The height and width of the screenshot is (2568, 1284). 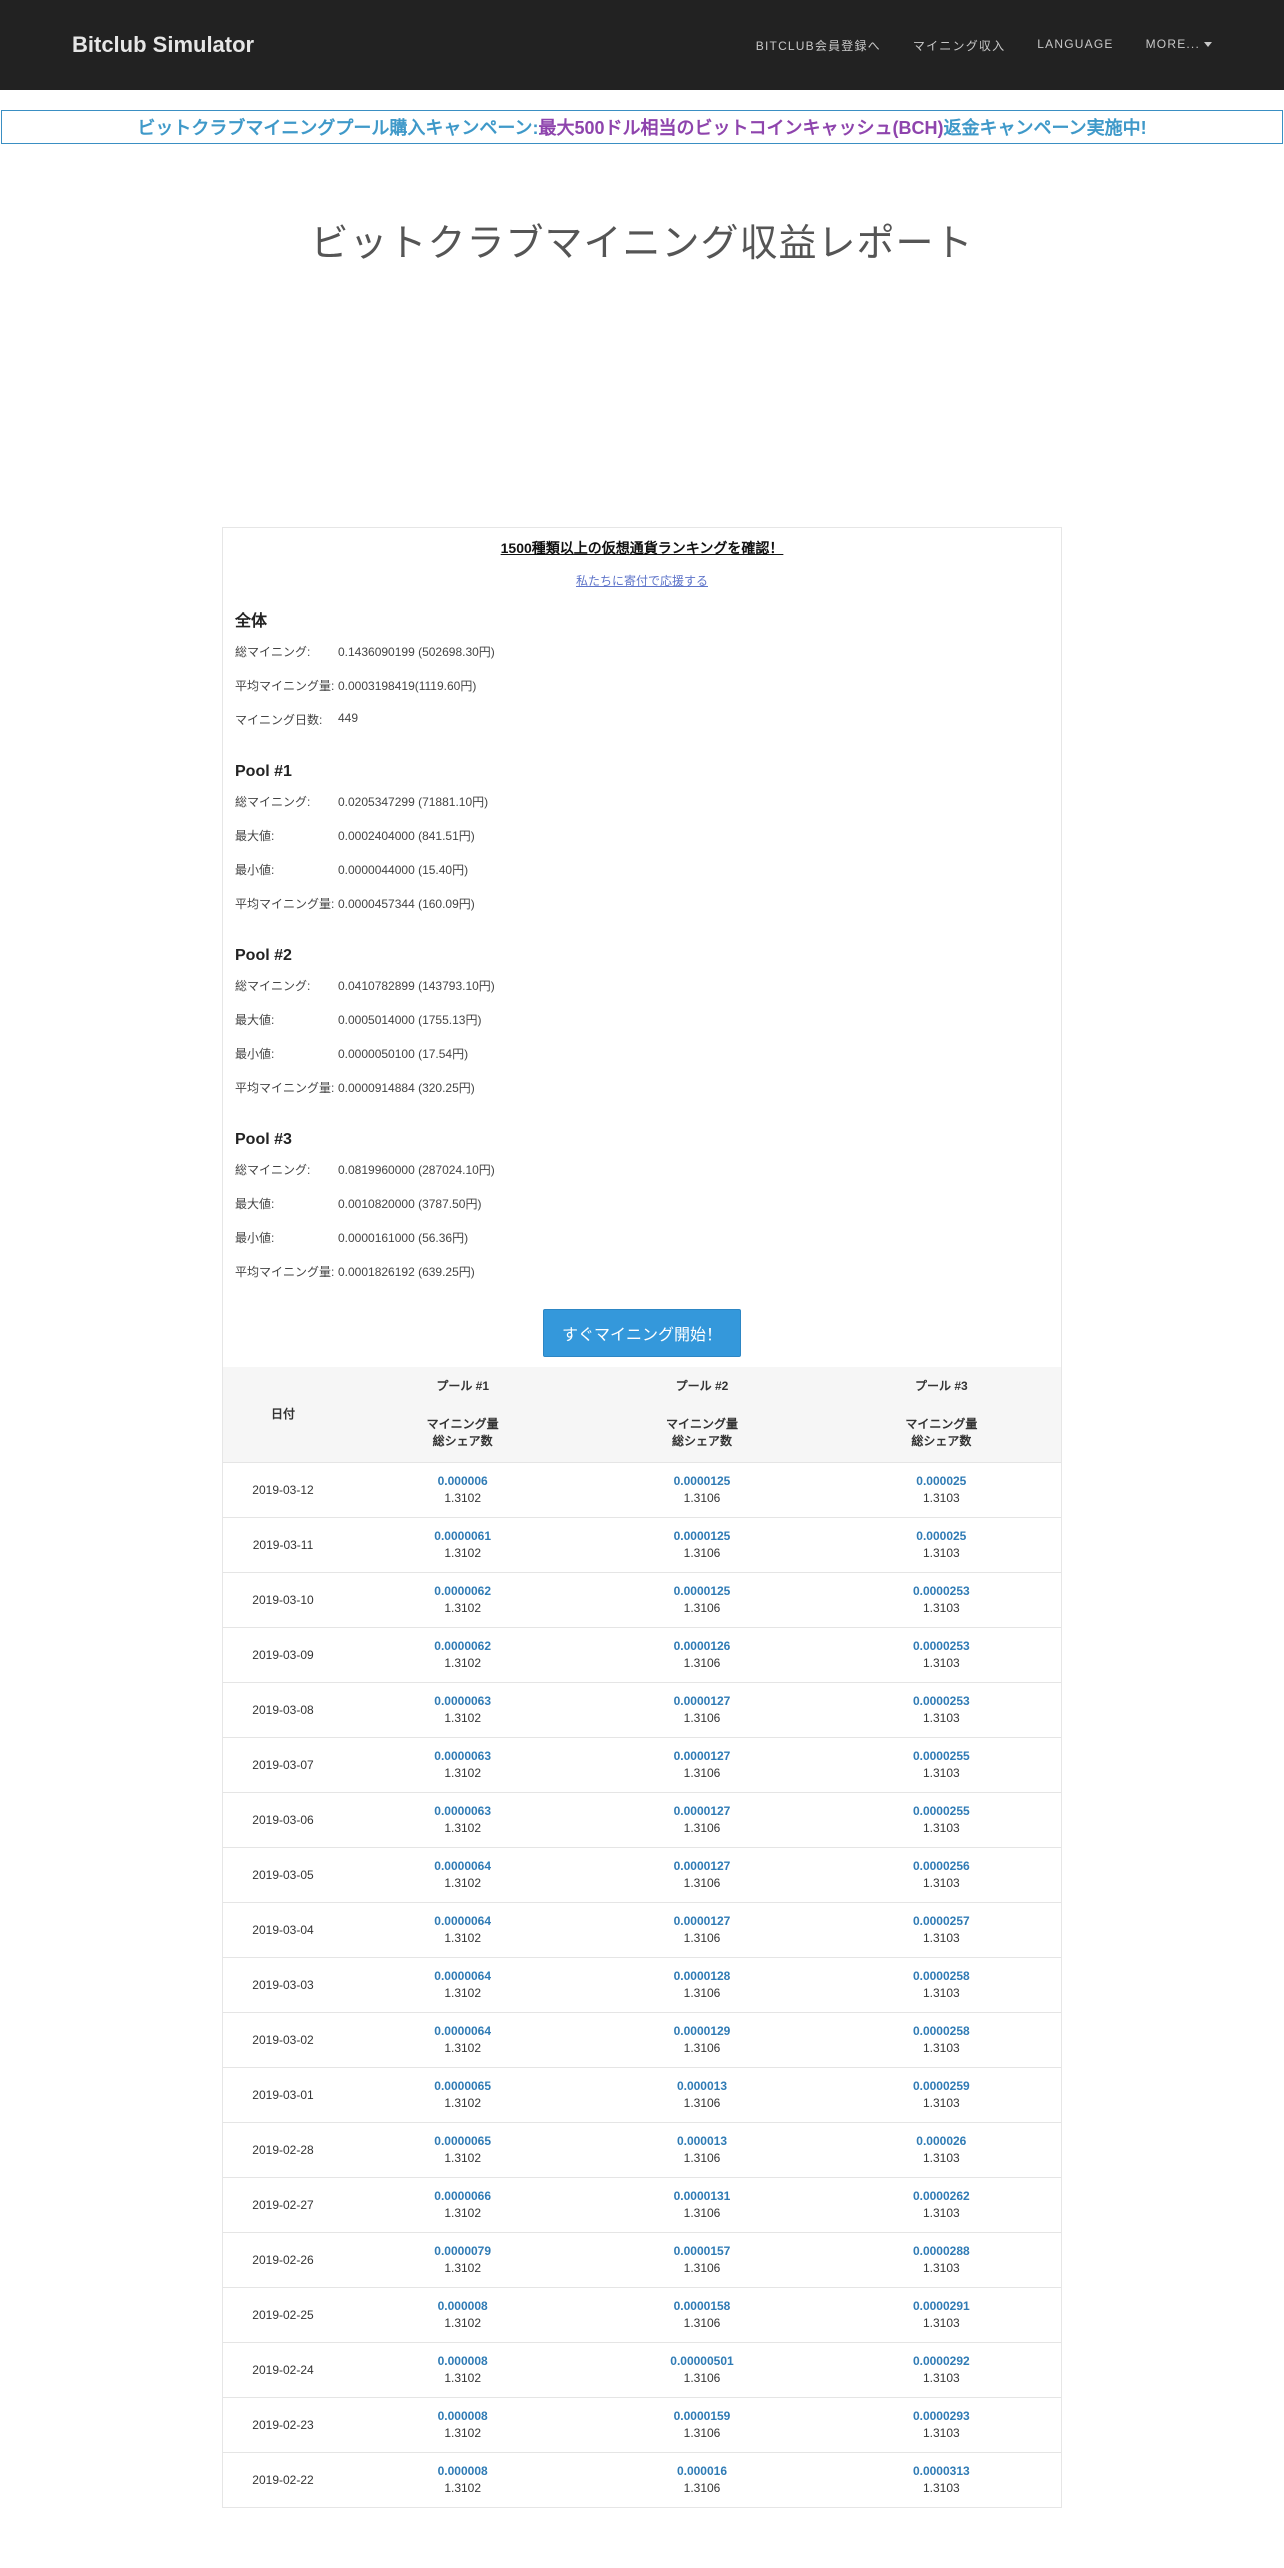 I want to click on pool-1-cell: 0.0000061 1.3102, so click(x=463, y=1545).